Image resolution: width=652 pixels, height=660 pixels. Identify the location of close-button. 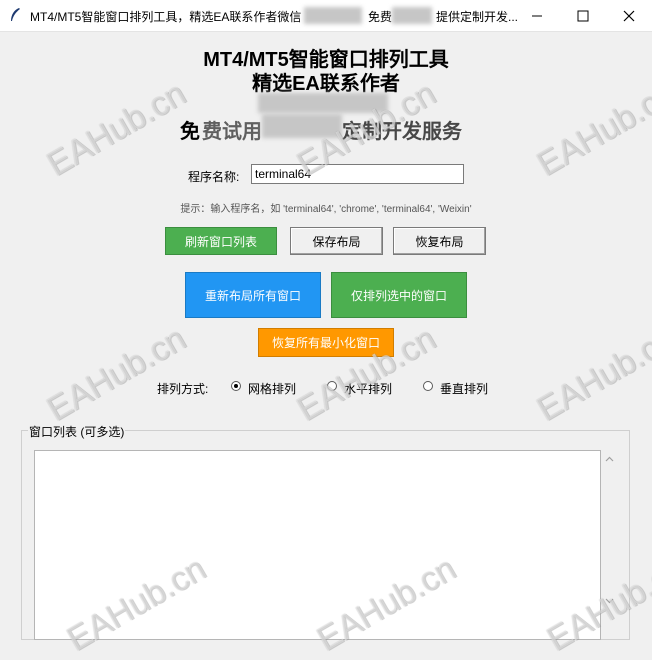
(629, 15).